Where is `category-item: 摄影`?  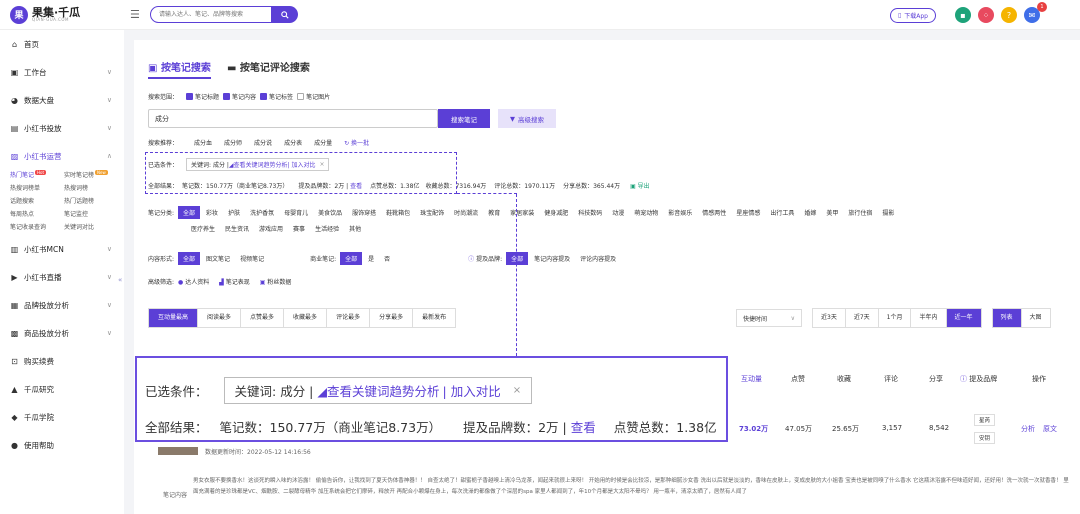 category-item: 摄影 is located at coordinates (888, 212).